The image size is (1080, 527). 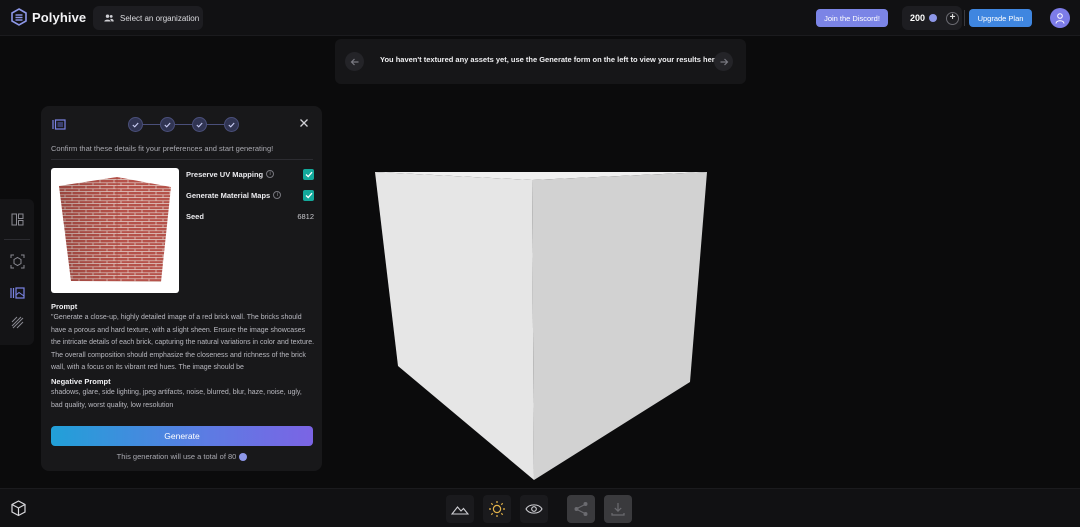 I want to click on step-1-complete, so click(x=135, y=124).